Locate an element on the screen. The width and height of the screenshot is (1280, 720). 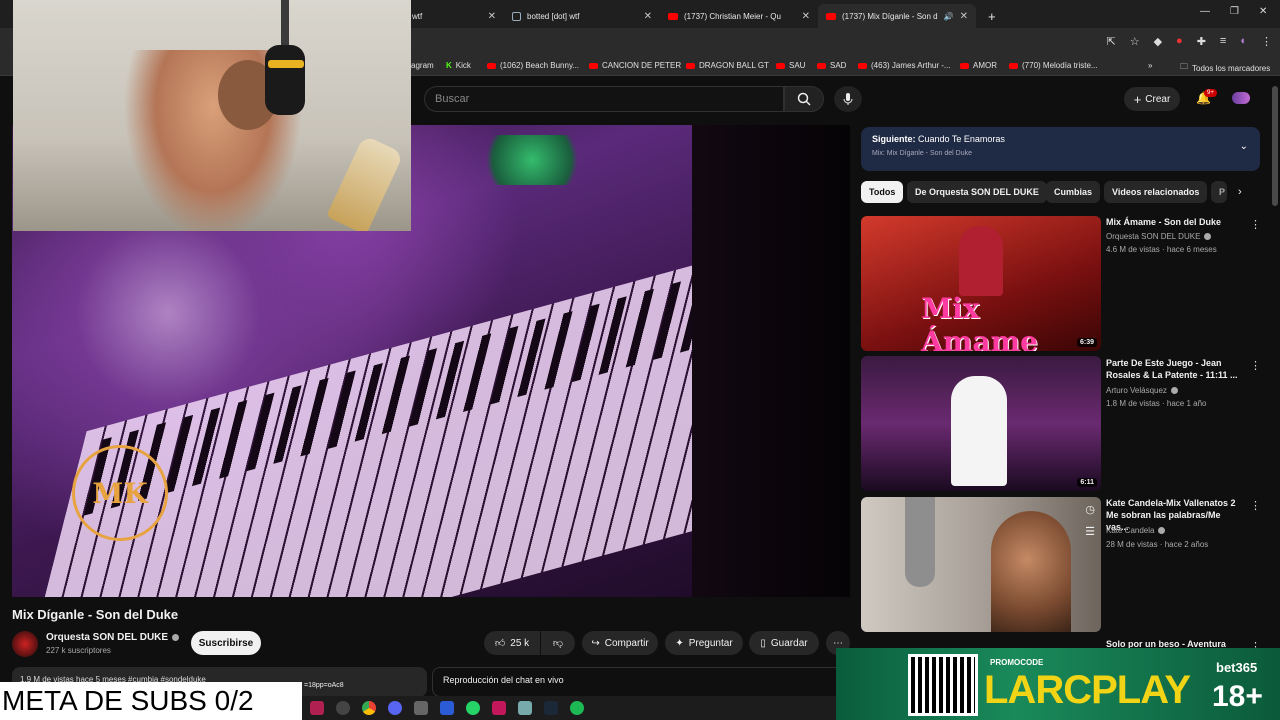
channel-watermark-logo: MK is located at coordinates (120, 493).